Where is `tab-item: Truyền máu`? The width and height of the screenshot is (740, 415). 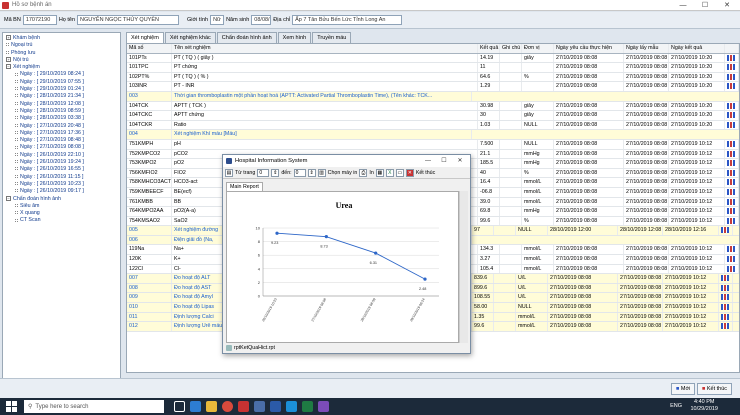
tab-item: Truyền máu is located at coordinates (332, 37).